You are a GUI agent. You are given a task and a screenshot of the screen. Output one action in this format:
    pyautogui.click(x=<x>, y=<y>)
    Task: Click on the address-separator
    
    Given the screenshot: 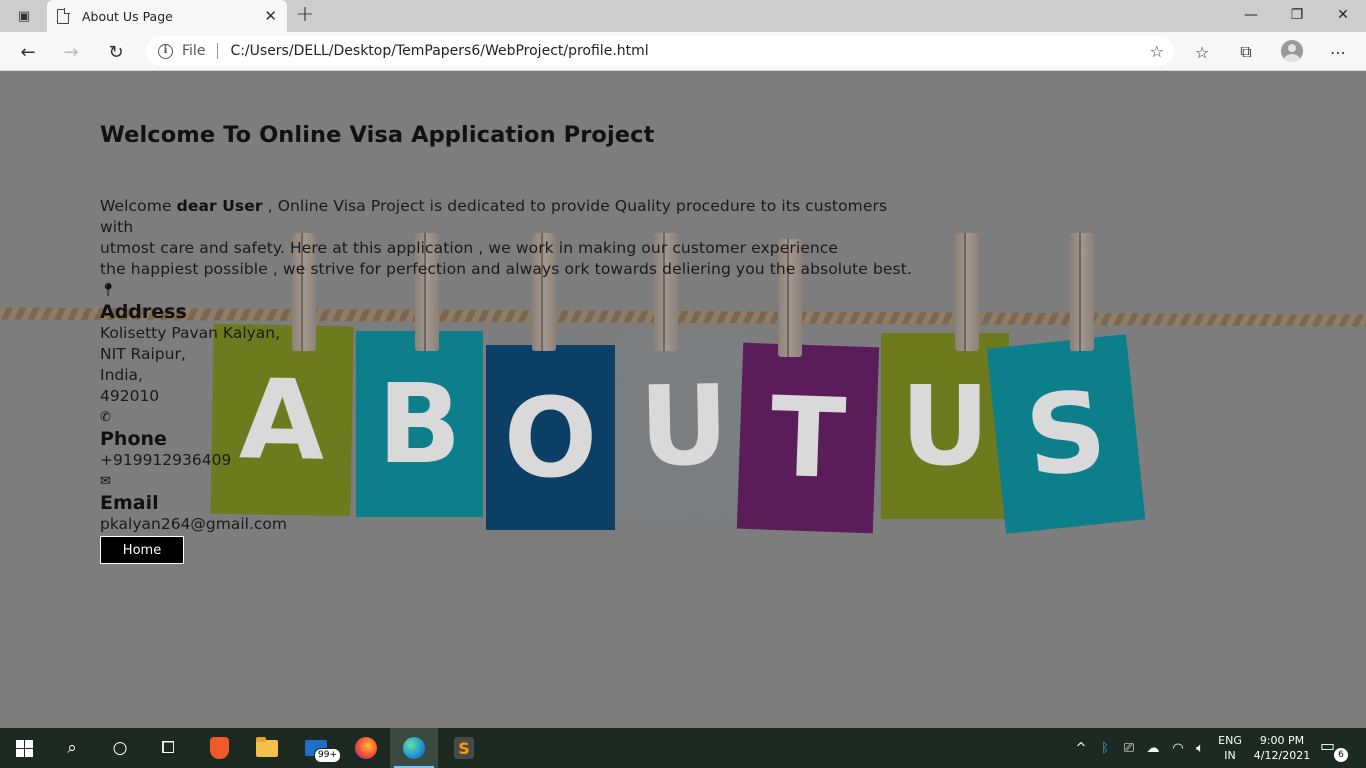 What is the action you would take?
    pyautogui.click(x=218, y=51)
    